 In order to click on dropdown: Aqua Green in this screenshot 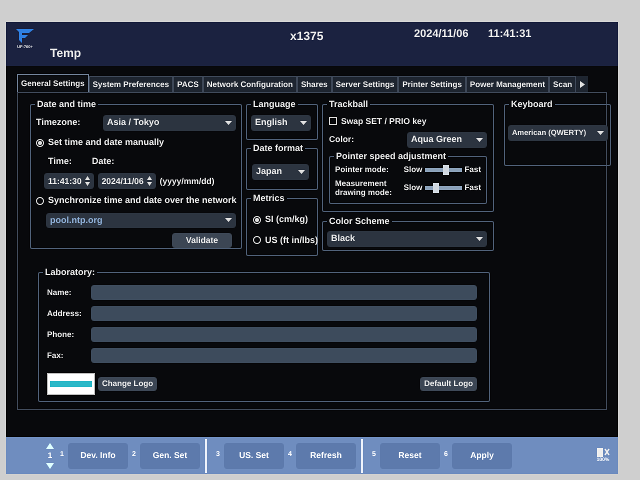, I will do `click(447, 140)`.